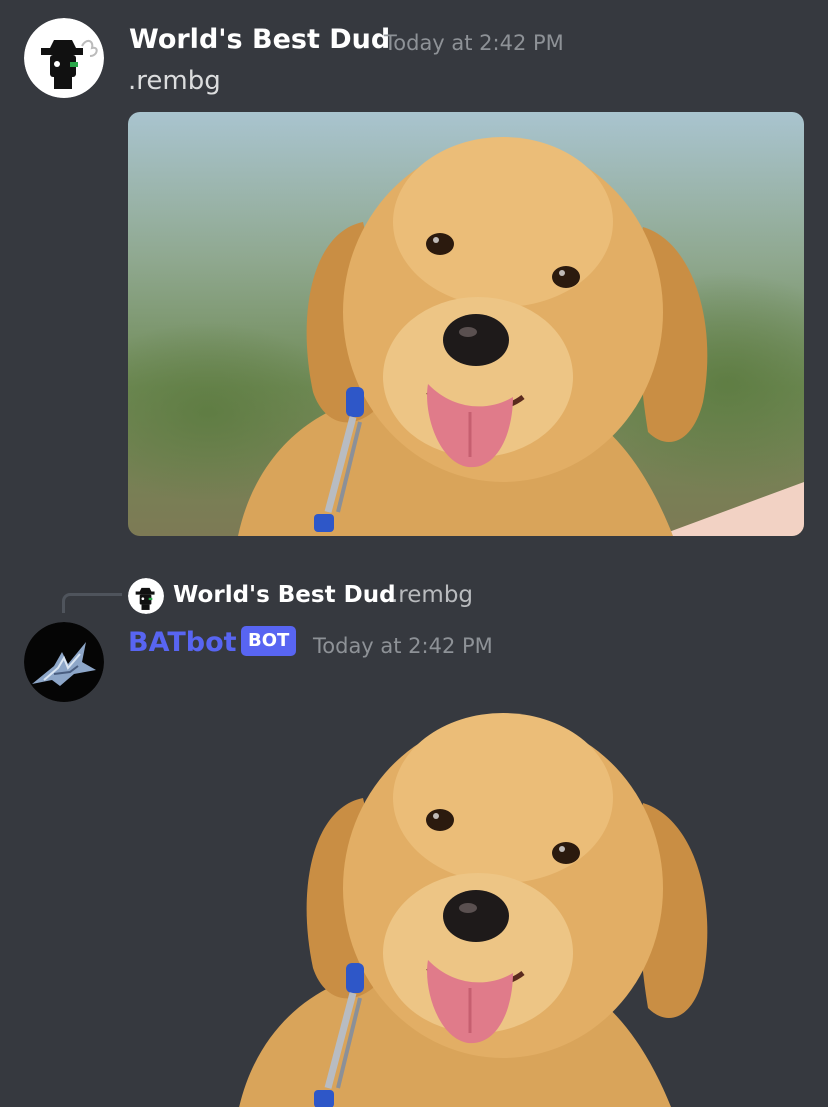 Image resolution: width=828 pixels, height=1107 pixels. What do you see at coordinates (182, 643) in the screenshot?
I see `bot-author: BATbot` at bounding box center [182, 643].